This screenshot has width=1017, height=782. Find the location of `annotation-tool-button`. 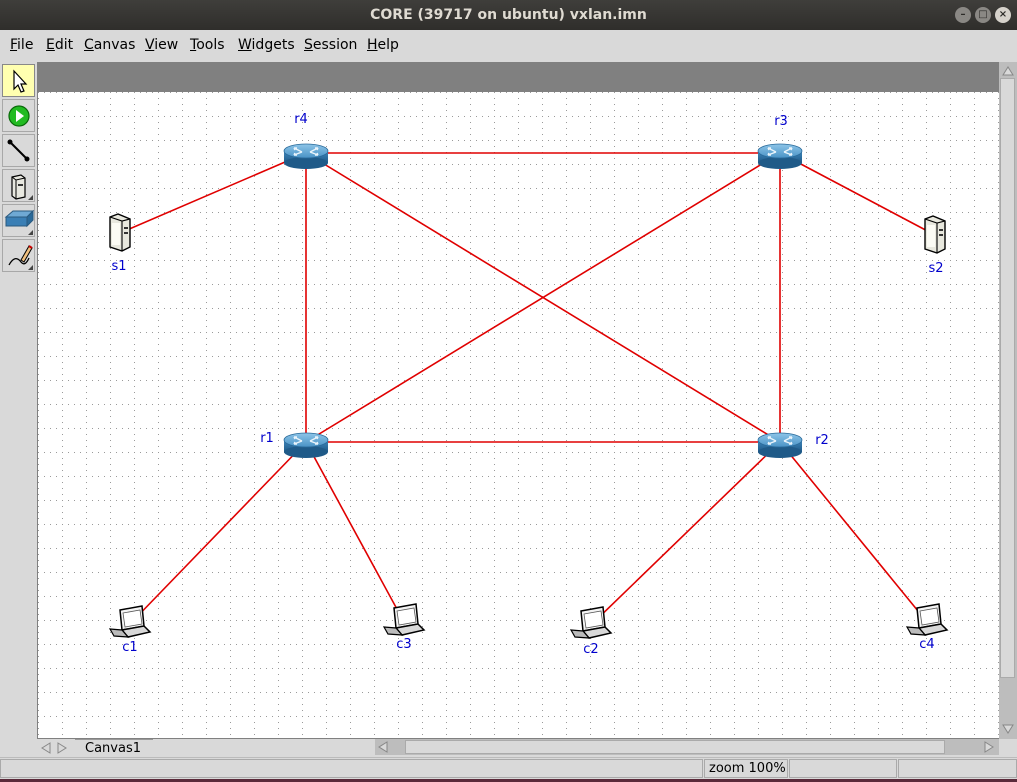

annotation-tool-button is located at coordinates (18, 255).